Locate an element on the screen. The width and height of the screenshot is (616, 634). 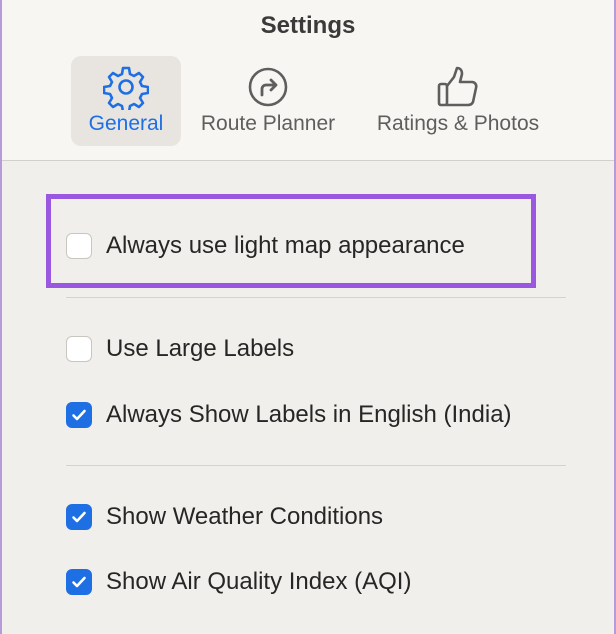
weather-label: Show Weather Conditions is located at coordinates (245, 516).